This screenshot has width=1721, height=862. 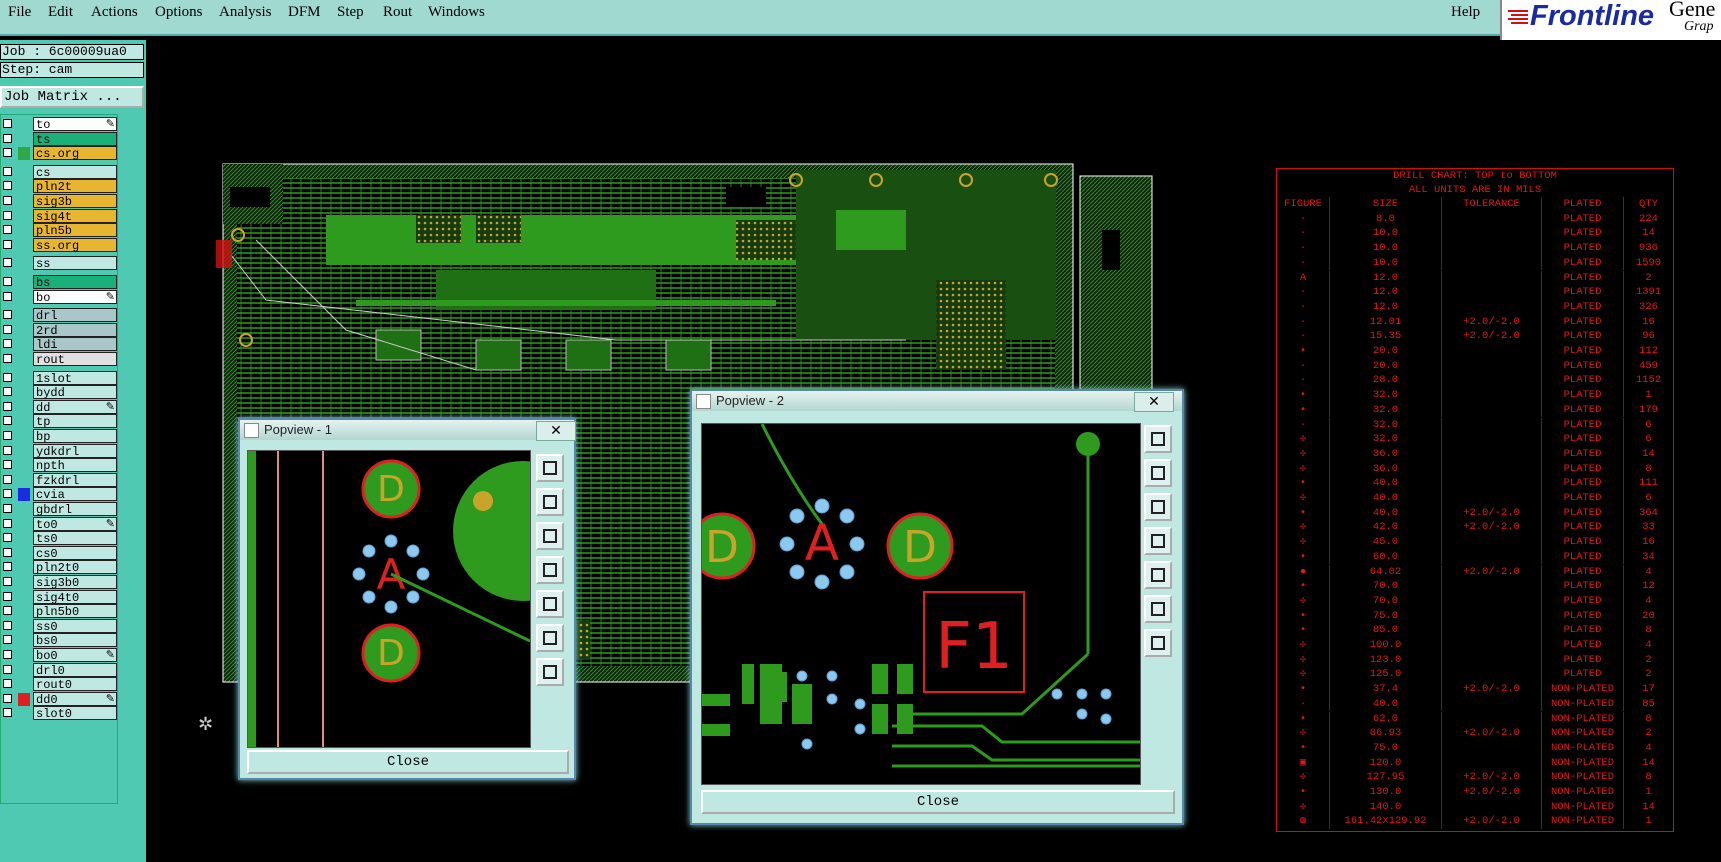 What do you see at coordinates (60, 553) in the screenshot?
I see `layer-row: cs0` at bounding box center [60, 553].